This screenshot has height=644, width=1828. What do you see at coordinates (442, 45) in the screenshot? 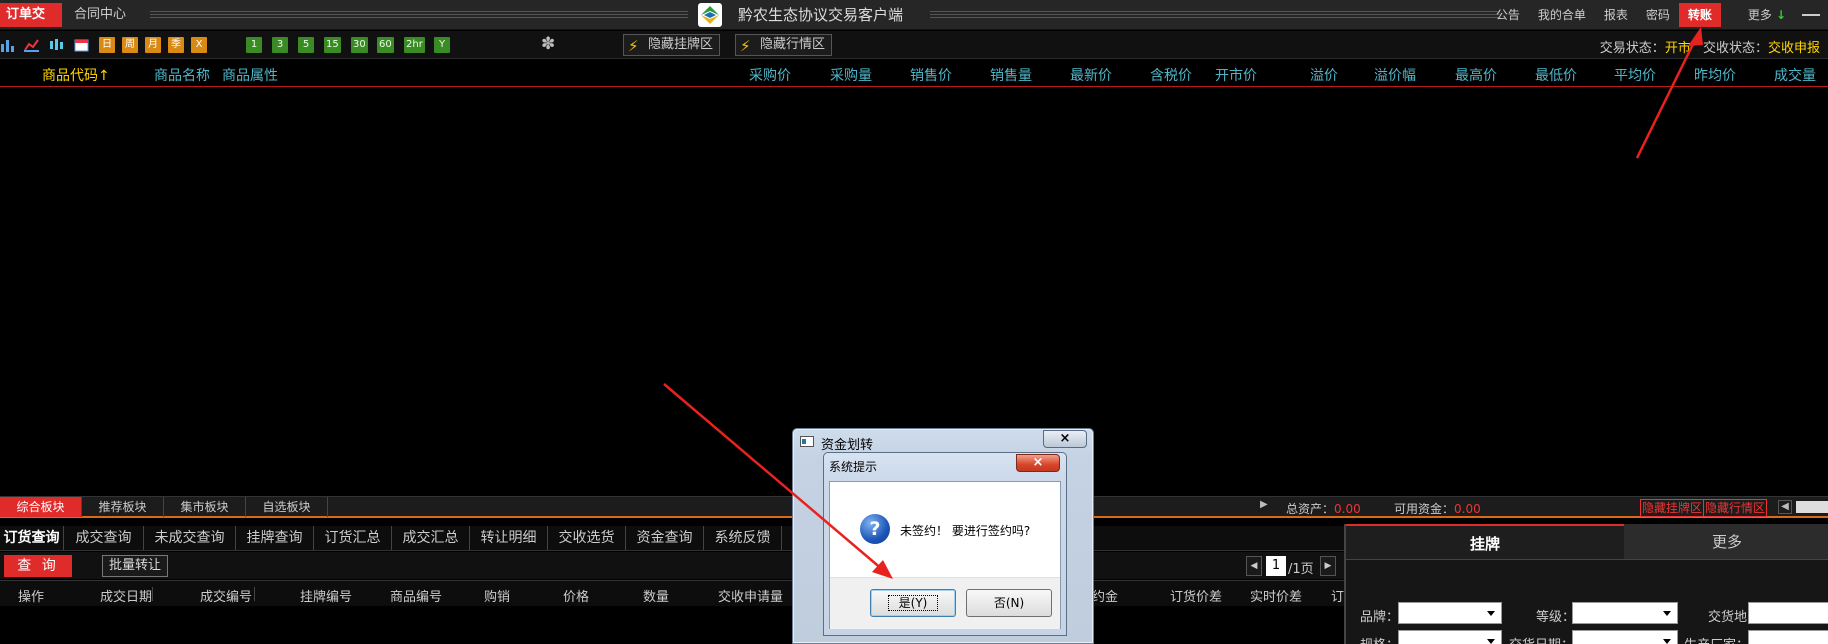
I see `period-year: Y` at bounding box center [442, 45].